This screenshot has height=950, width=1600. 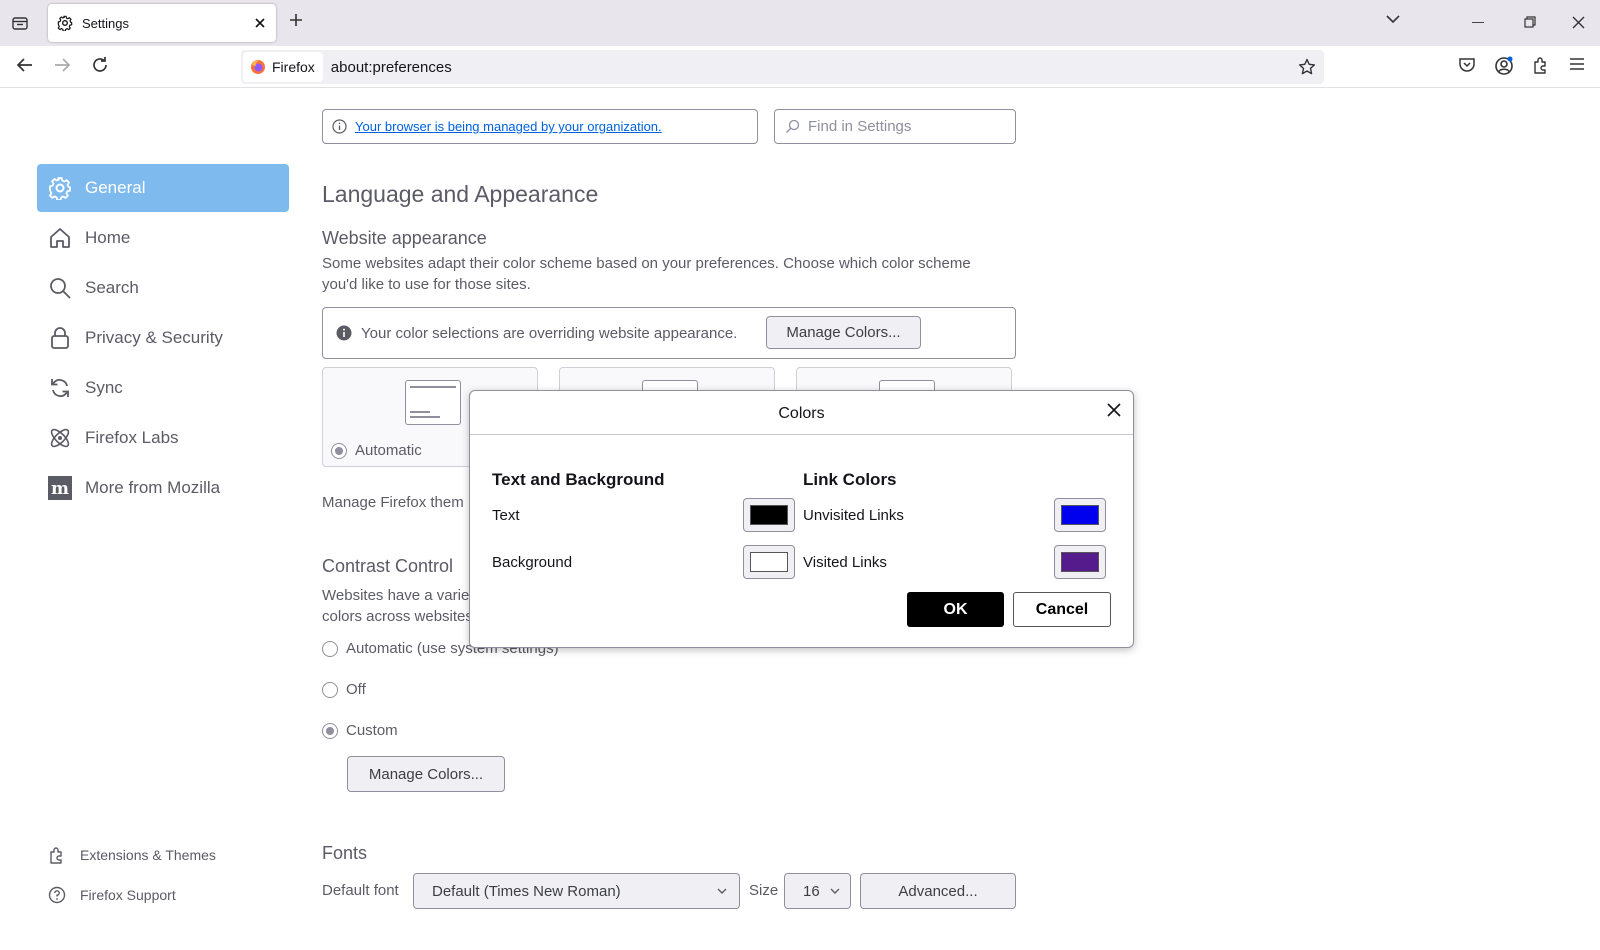 I want to click on close-window-icon, so click(x=1578, y=22).